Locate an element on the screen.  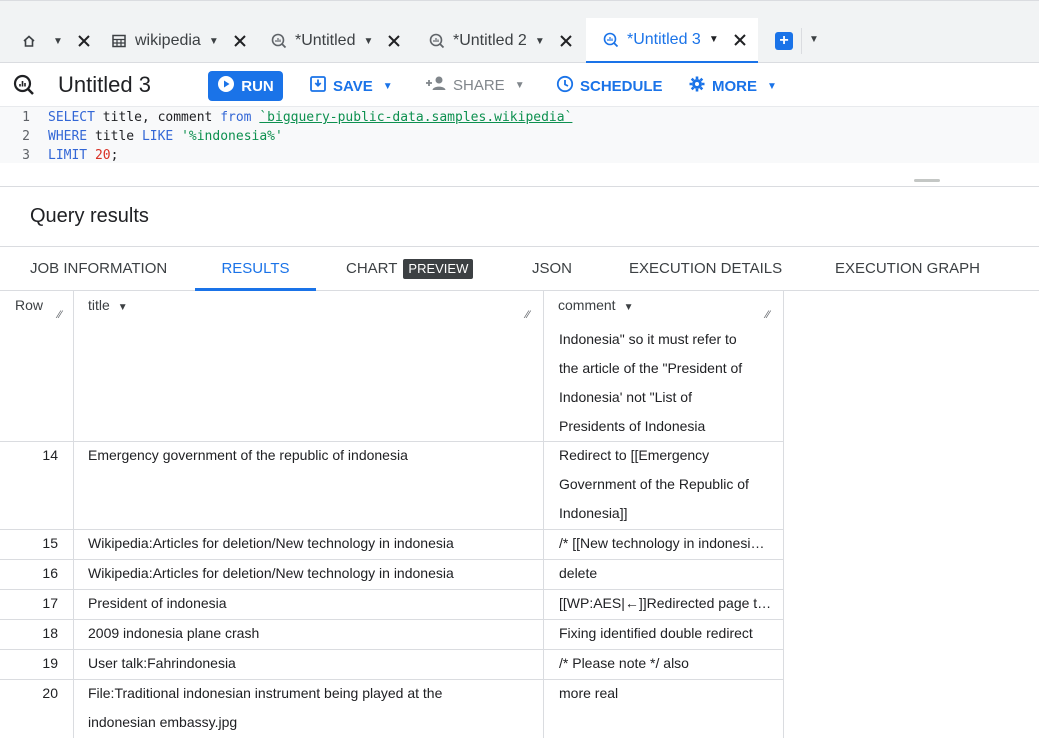
column-header-text: title is located at coordinates (99, 305).